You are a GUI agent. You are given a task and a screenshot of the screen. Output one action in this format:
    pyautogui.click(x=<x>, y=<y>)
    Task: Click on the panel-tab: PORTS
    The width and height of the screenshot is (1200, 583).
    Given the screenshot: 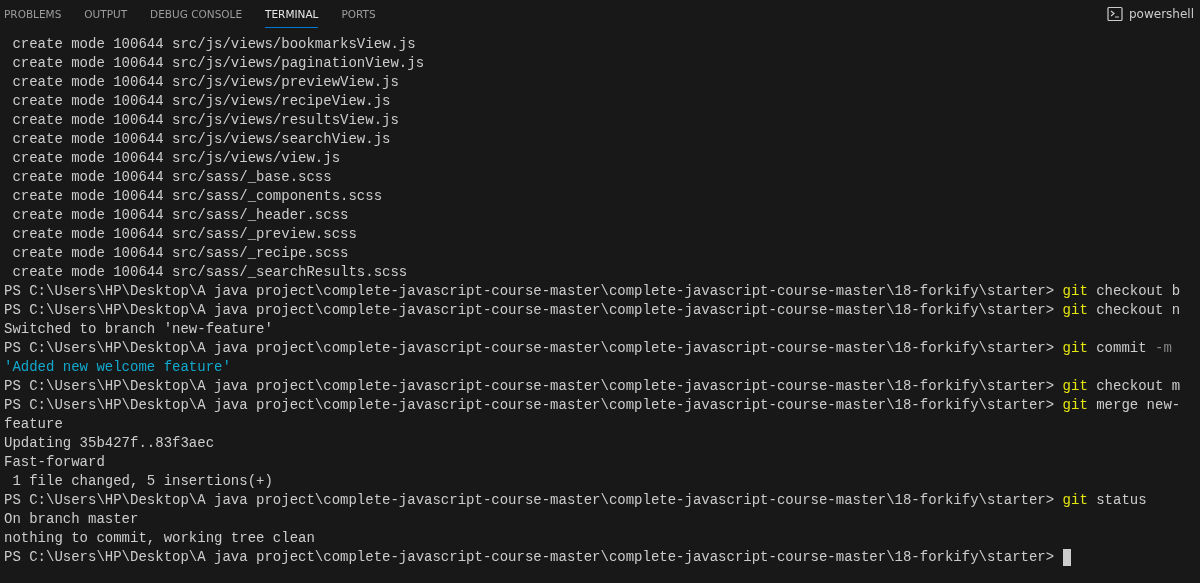 What is the action you would take?
    pyautogui.click(x=358, y=14)
    